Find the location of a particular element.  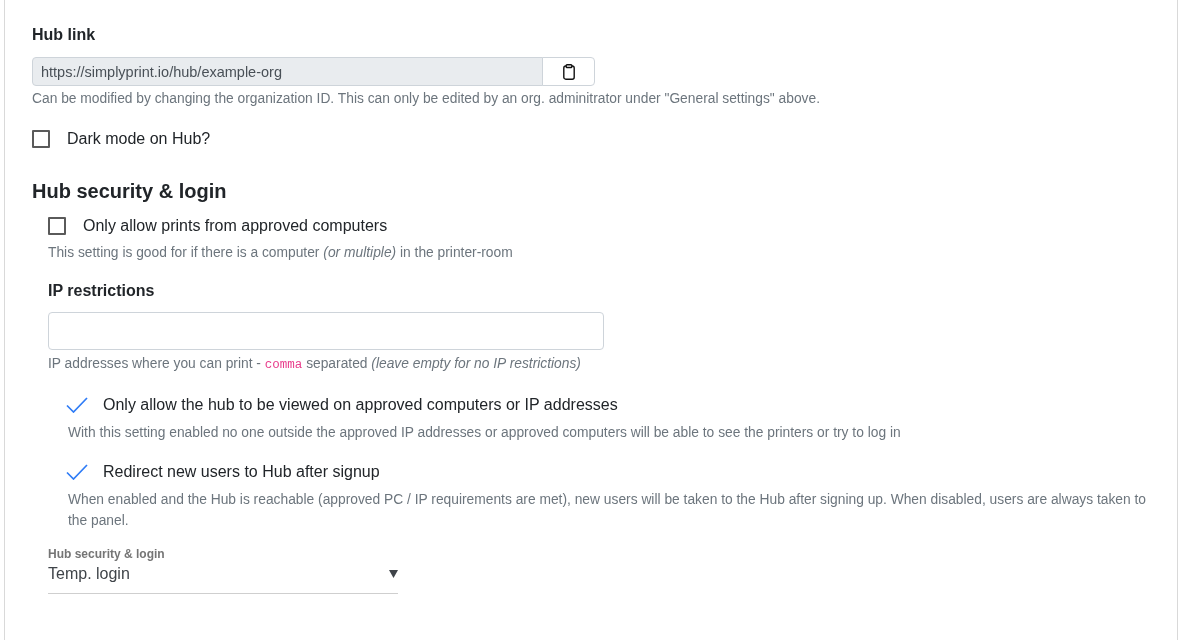

login-select: Temp. login is located at coordinates (223, 578).